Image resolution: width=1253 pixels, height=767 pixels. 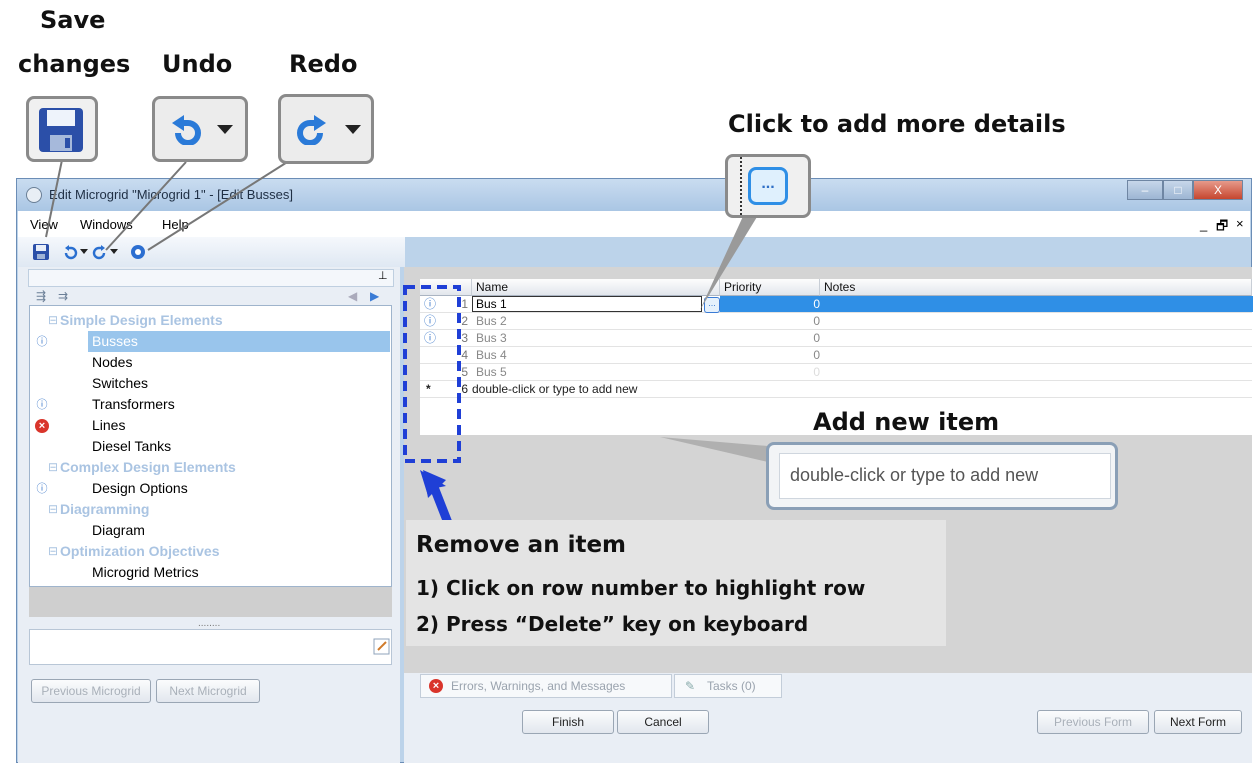 I want to click on redo-leader-line, so click(x=224, y=202).